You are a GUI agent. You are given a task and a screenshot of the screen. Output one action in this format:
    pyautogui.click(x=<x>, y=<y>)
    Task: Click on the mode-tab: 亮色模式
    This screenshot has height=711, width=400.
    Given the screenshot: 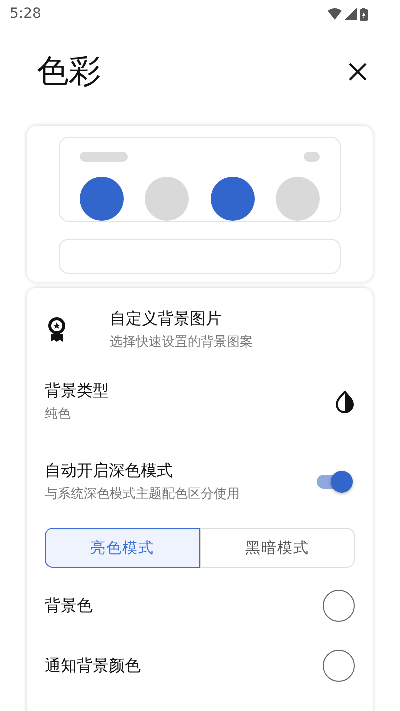 What is the action you would take?
    pyautogui.click(x=122, y=548)
    